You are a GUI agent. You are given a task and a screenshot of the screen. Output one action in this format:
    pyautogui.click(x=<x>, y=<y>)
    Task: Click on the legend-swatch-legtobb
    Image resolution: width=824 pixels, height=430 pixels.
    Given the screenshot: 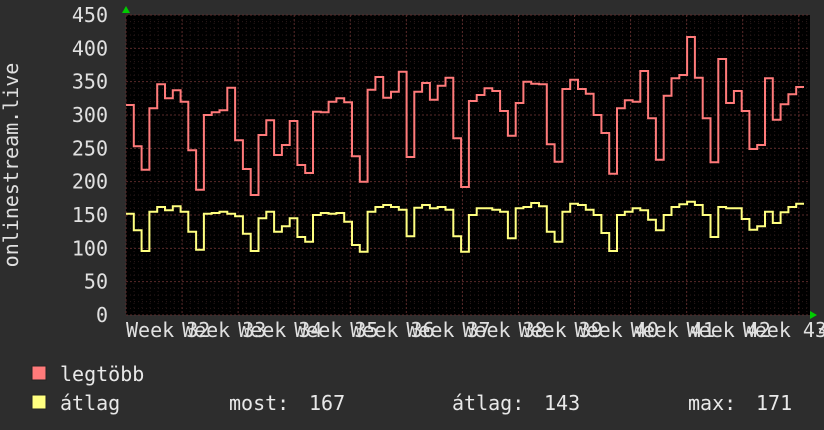 What is the action you would take?
    pyautogui.click(x=39, y=373)
    